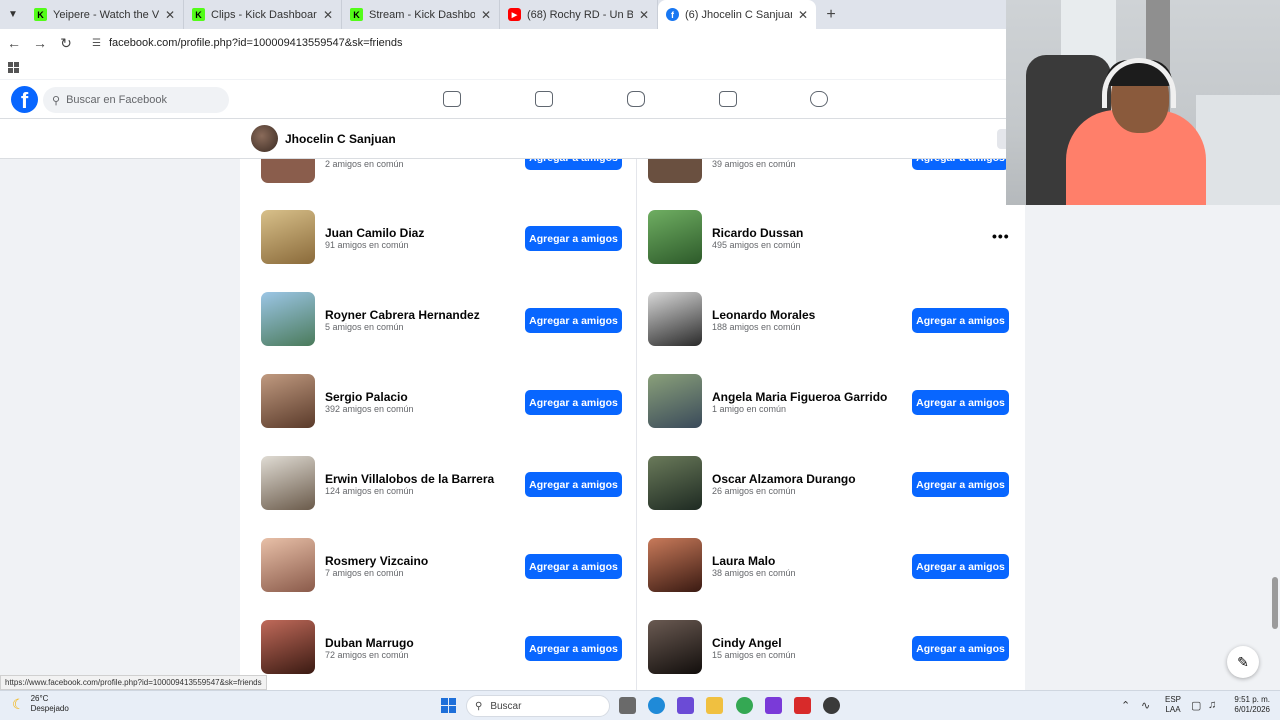 This screenshot has width=1280, height=720. Describe the element at coordinates (627, 705) in the screenshot. I see `task-view-icon` at that location.